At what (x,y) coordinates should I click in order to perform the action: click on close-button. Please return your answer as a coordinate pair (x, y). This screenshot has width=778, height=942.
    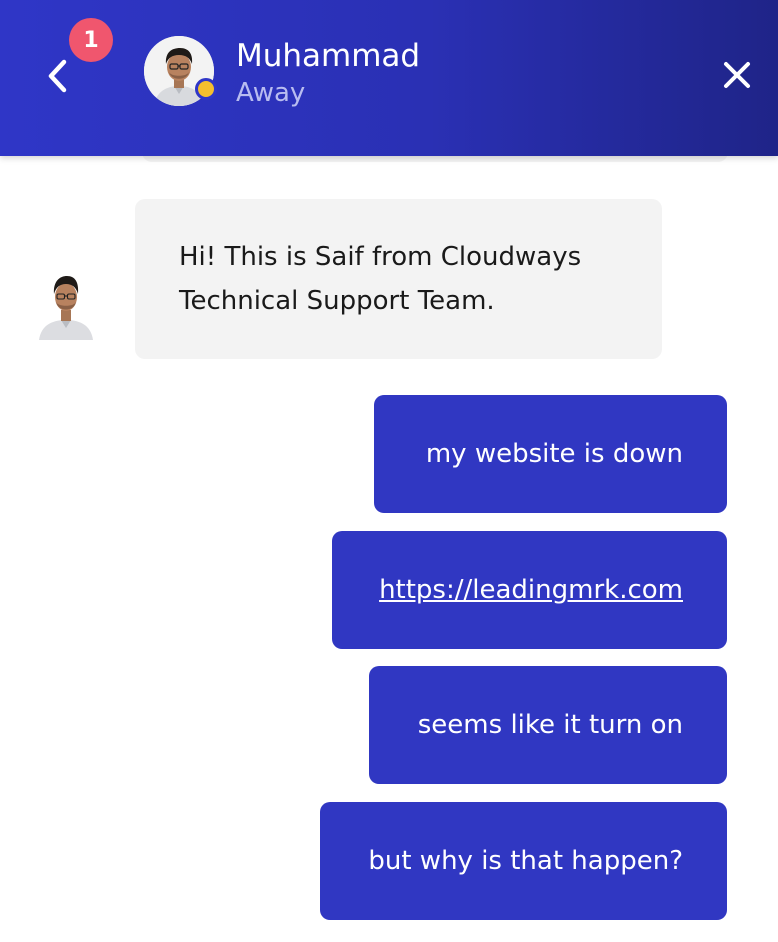
    Looking at the image, I should click on (737, 75).